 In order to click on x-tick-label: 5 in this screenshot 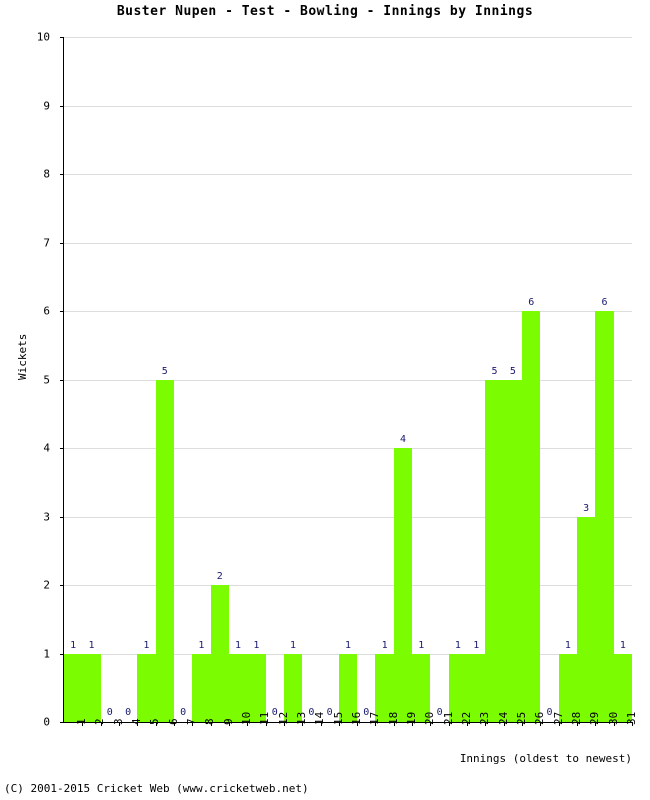, I will do `click(155, 721)`.